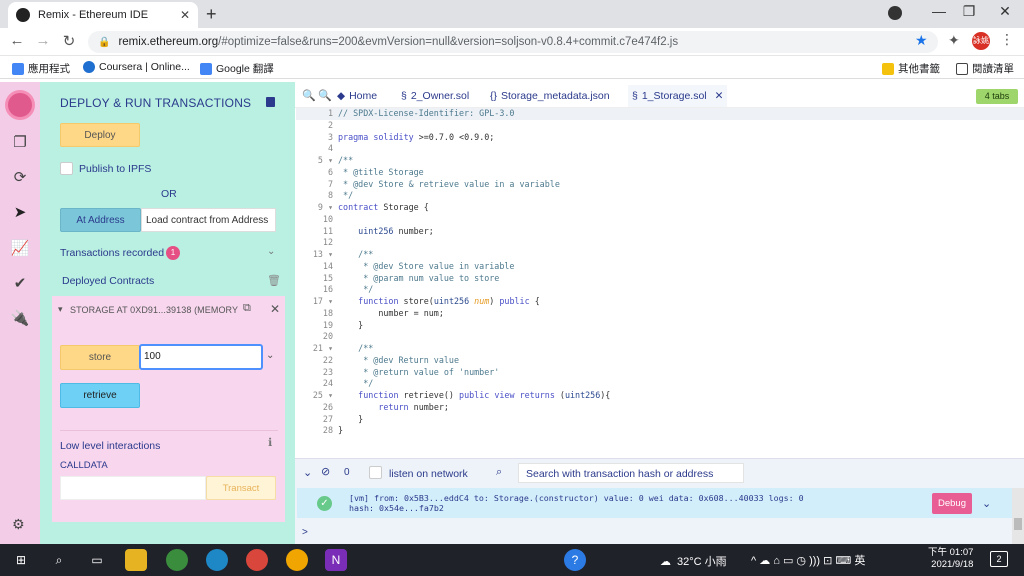 This screenshot has height=576, width=1024. What do you see at coordinates (474, 232) in the screenshot?
I see `code-line: uint256 number;` at bounding box center [474, 232].